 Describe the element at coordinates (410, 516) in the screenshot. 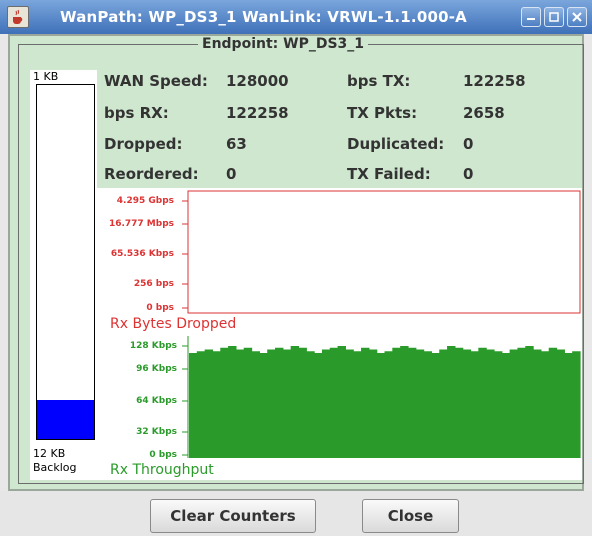

I see `close-button: Close` at that location.